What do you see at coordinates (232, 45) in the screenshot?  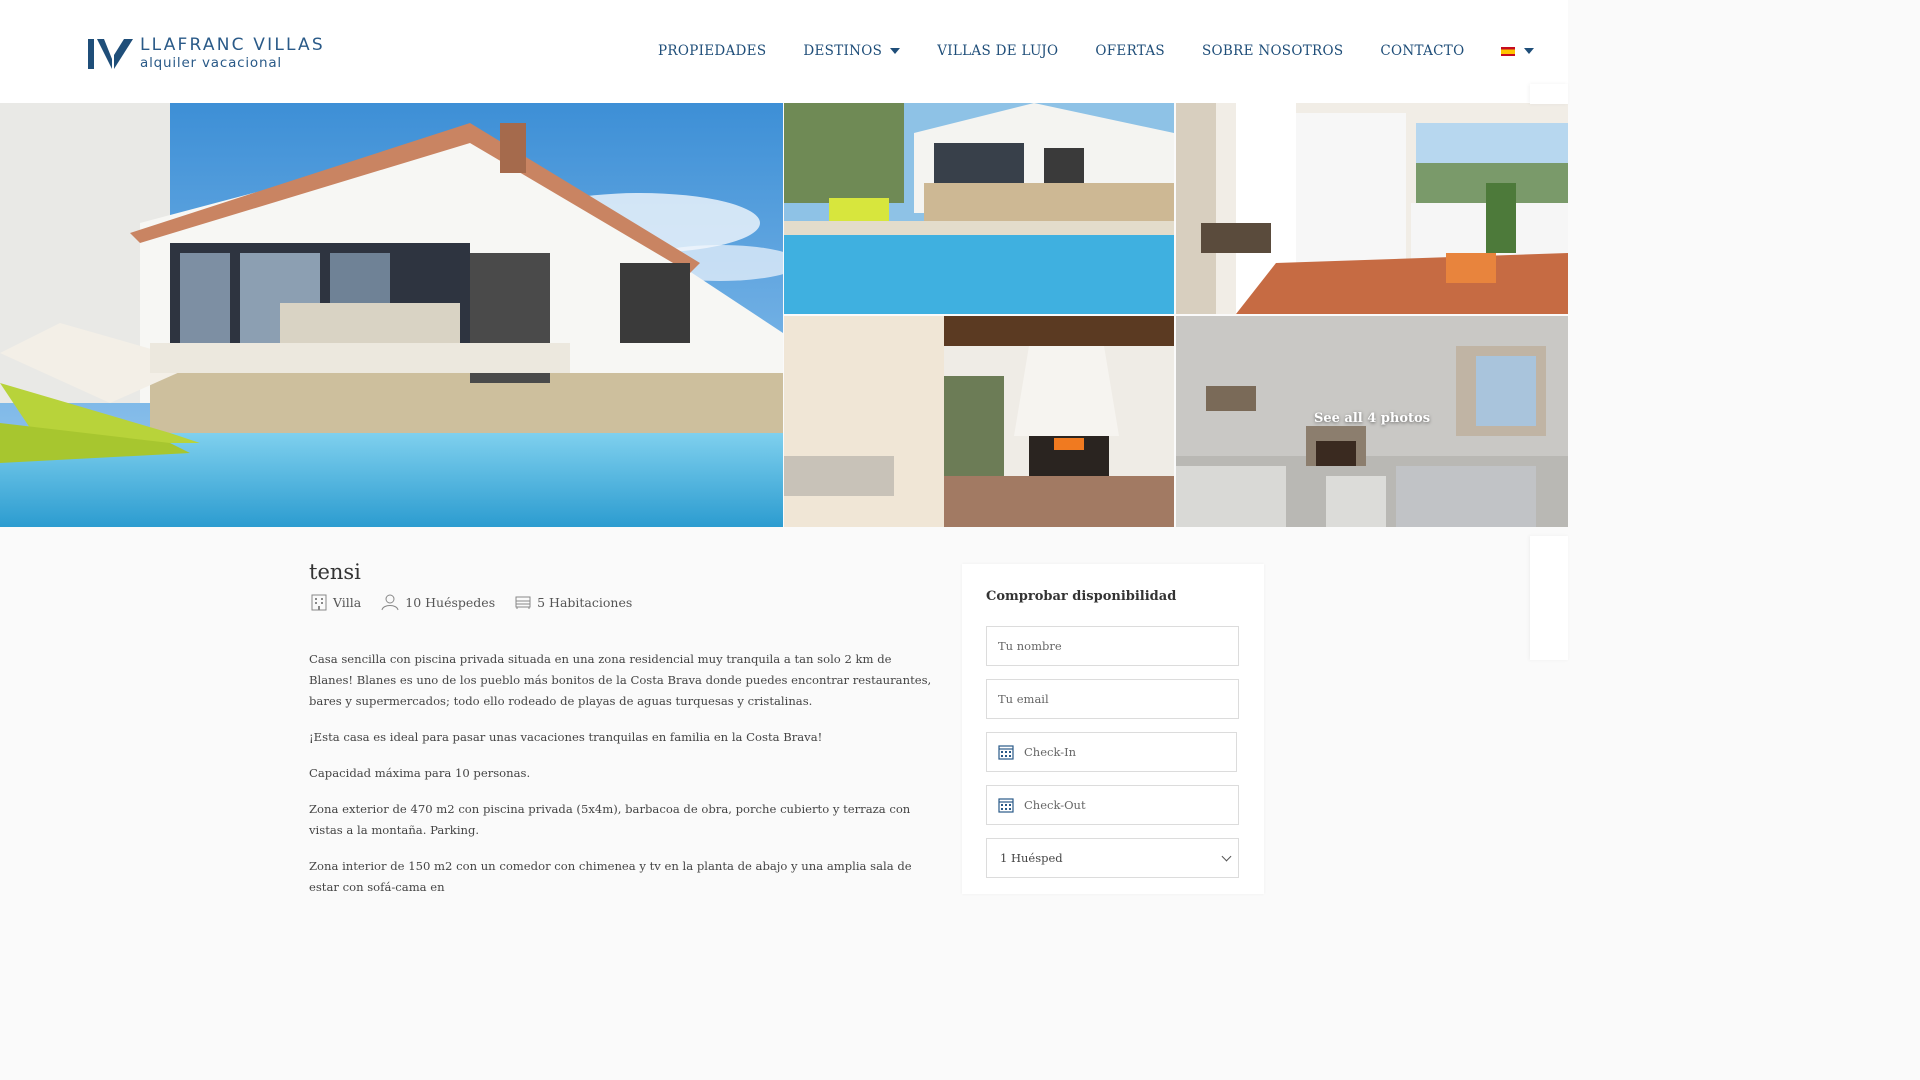 I see `brand-name: LLAFRANC VILLAS` at bounding box center [232, 45].